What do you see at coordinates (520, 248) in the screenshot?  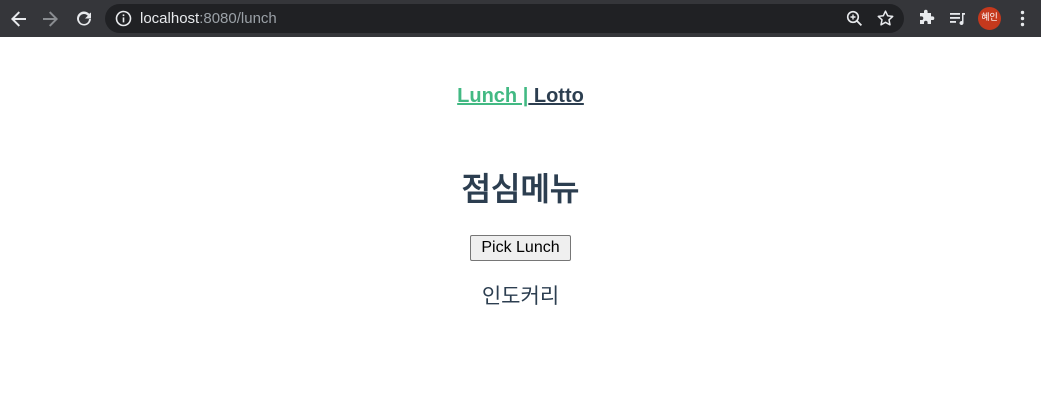 I see `pick-lunch-button: Pick Lunch` at bounding box center [520, 248].